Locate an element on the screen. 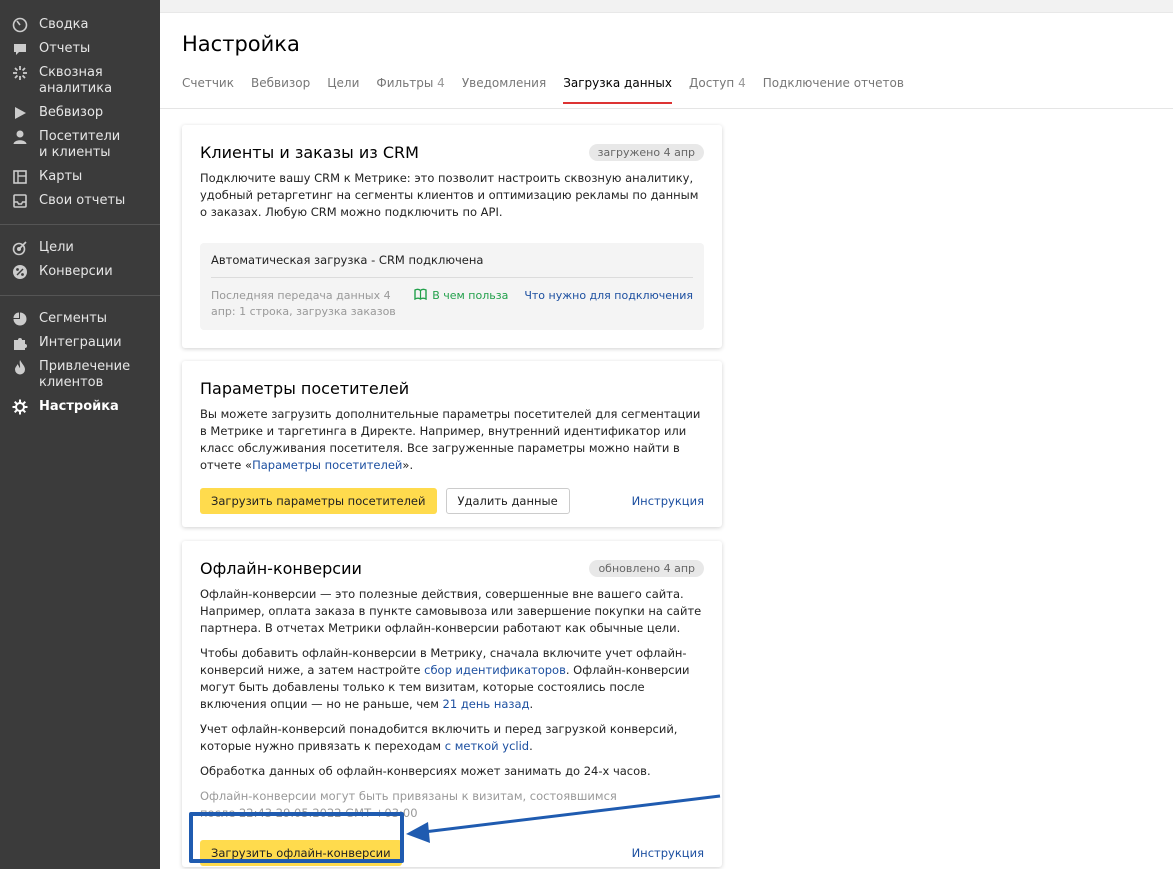 Image resolution: width=1173 pixels, height=869 pixels. sidebar-item-label: Карты is located at coordinates (61, 176).